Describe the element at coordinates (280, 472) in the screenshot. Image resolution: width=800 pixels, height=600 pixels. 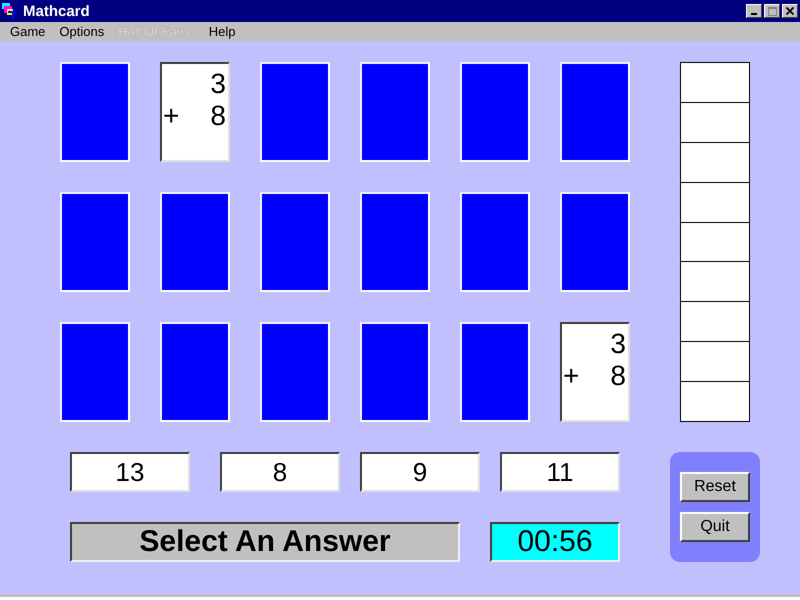
I see `answer-button: 8` at that location.